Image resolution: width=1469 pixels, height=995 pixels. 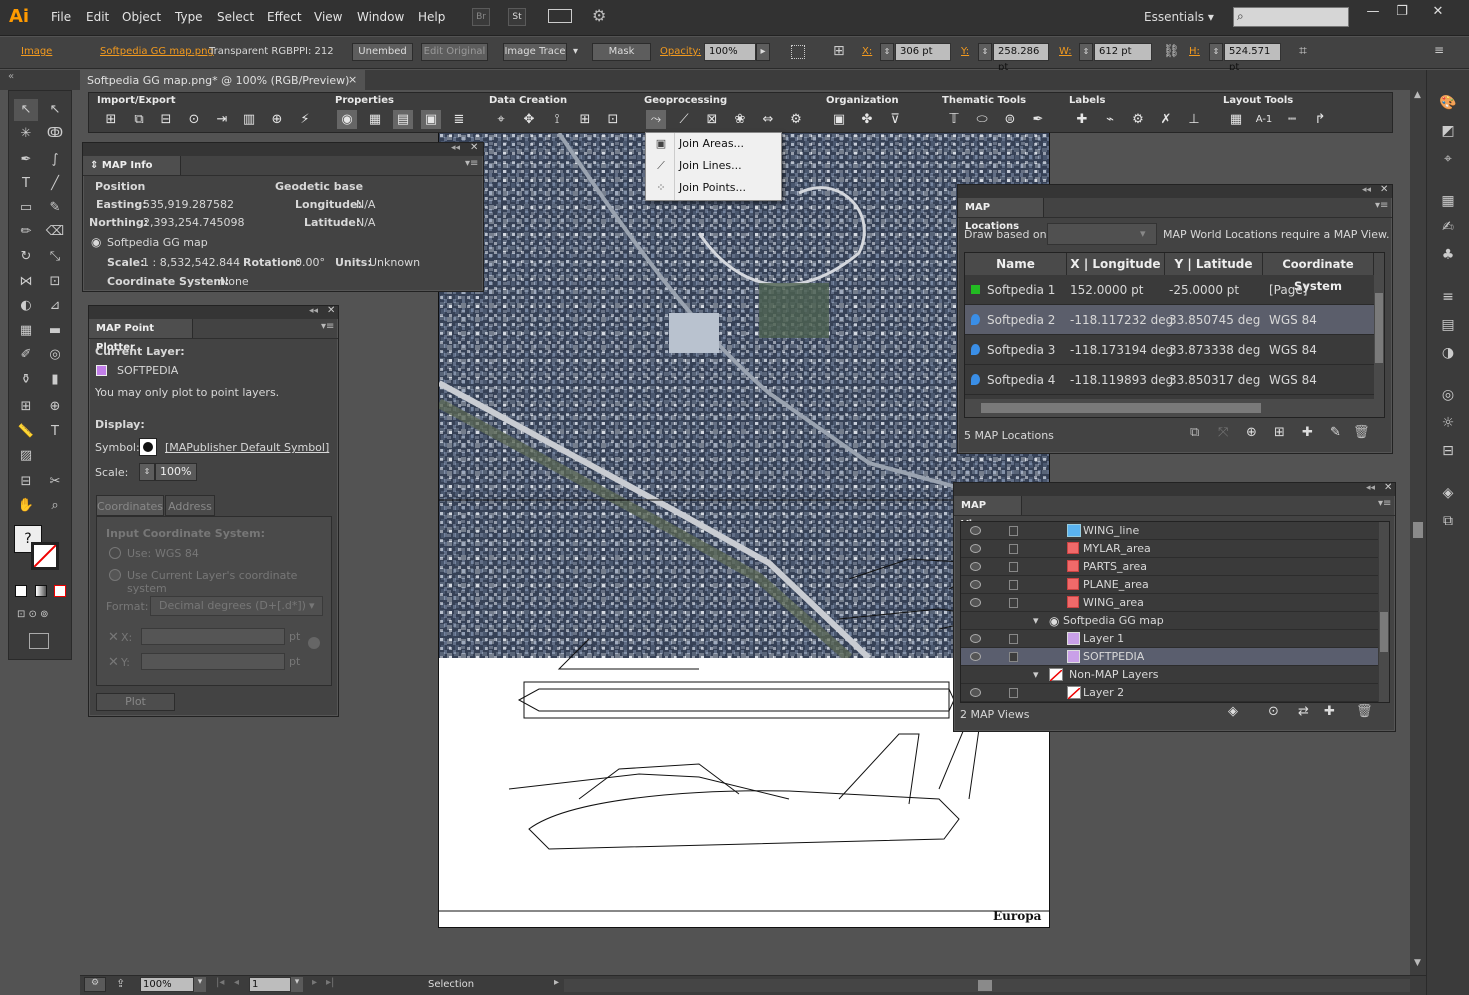 What do you see at coordinates (1448, 353) in the screenshot?
I see `transparency-icon: ◑` at bounding box center [1448, 353].